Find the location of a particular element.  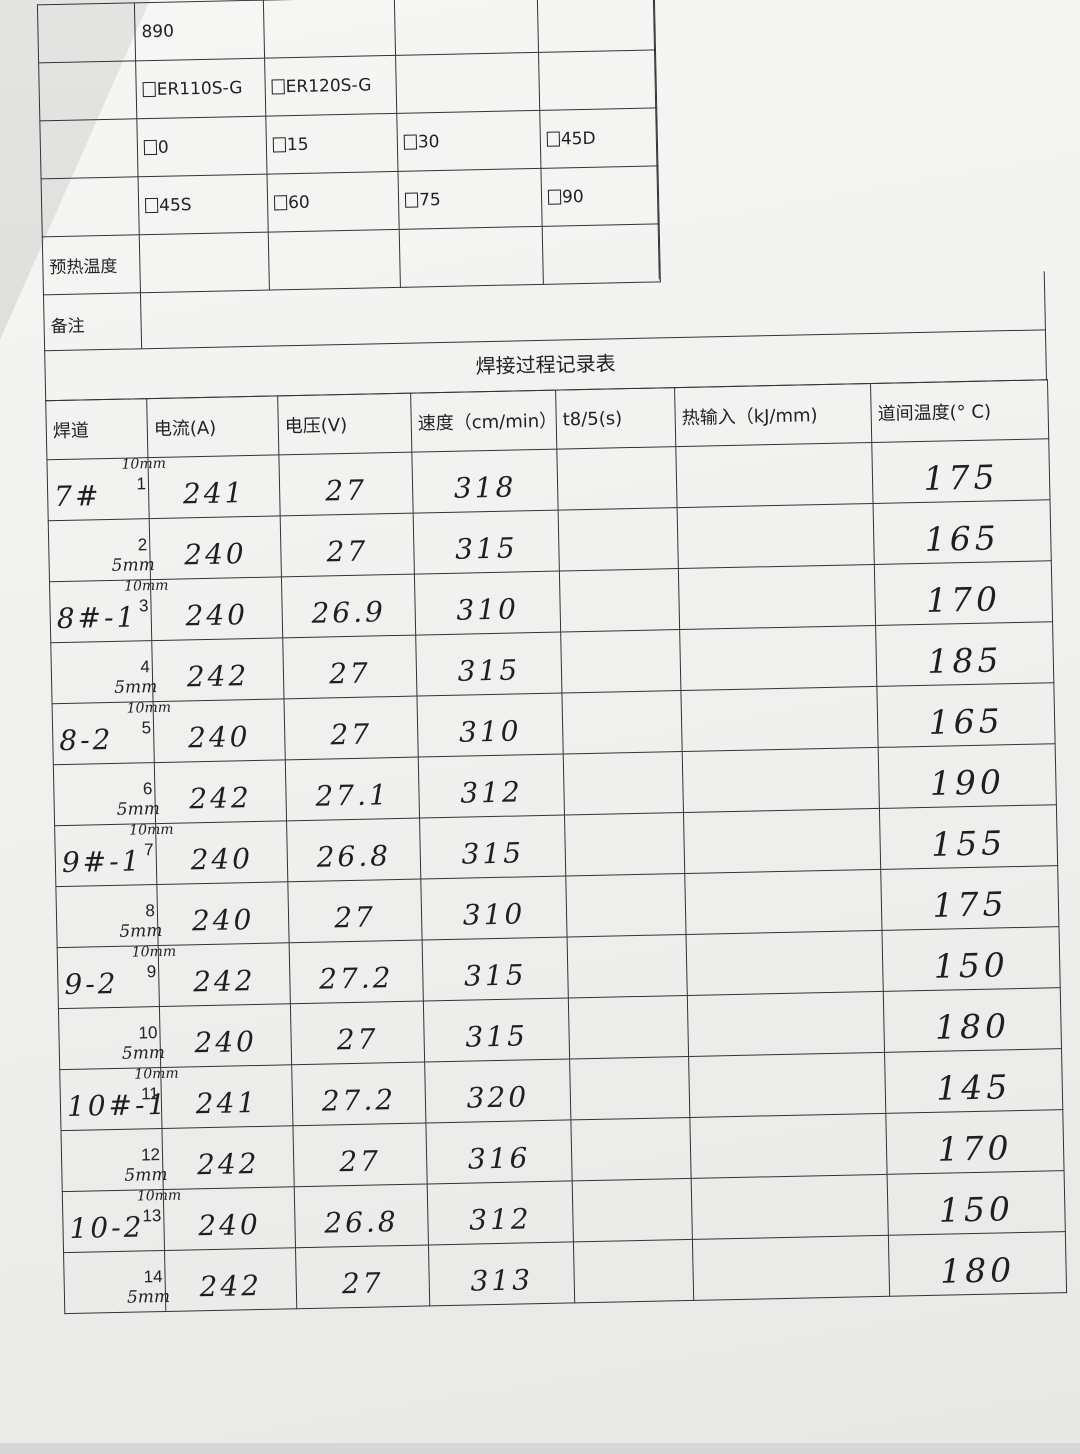

voltage-cell: 26.9 is located at coordinates (348, 606).